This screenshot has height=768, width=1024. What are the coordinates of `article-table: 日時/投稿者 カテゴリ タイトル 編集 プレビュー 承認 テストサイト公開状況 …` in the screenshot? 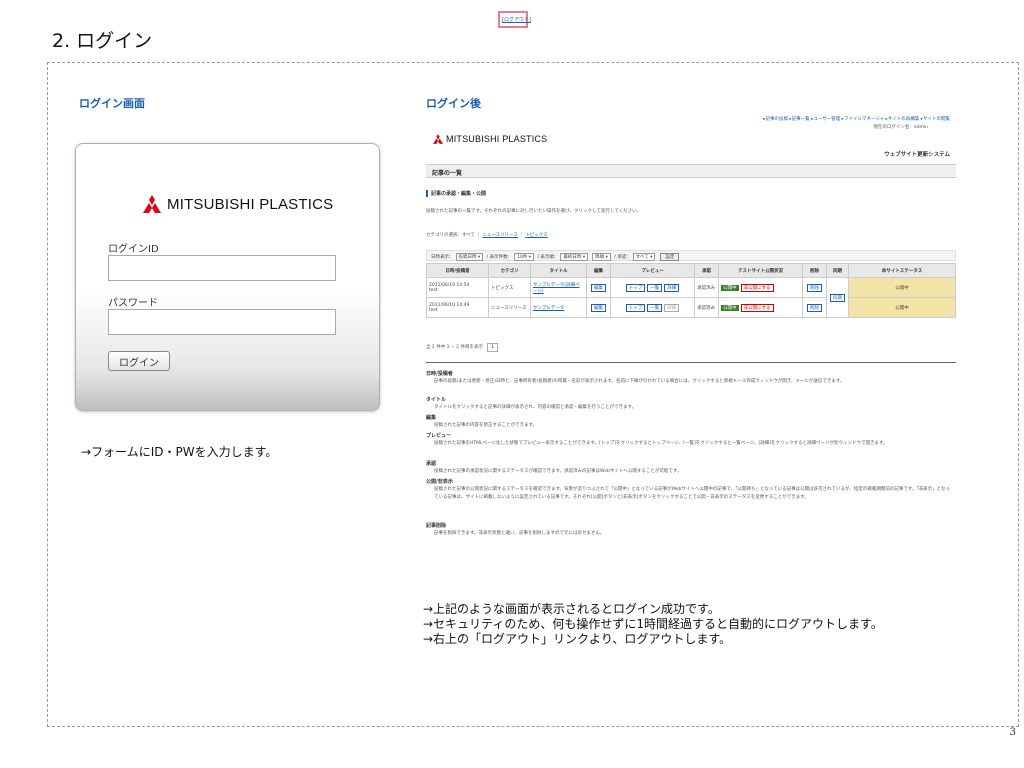 It's located at (691, 290).